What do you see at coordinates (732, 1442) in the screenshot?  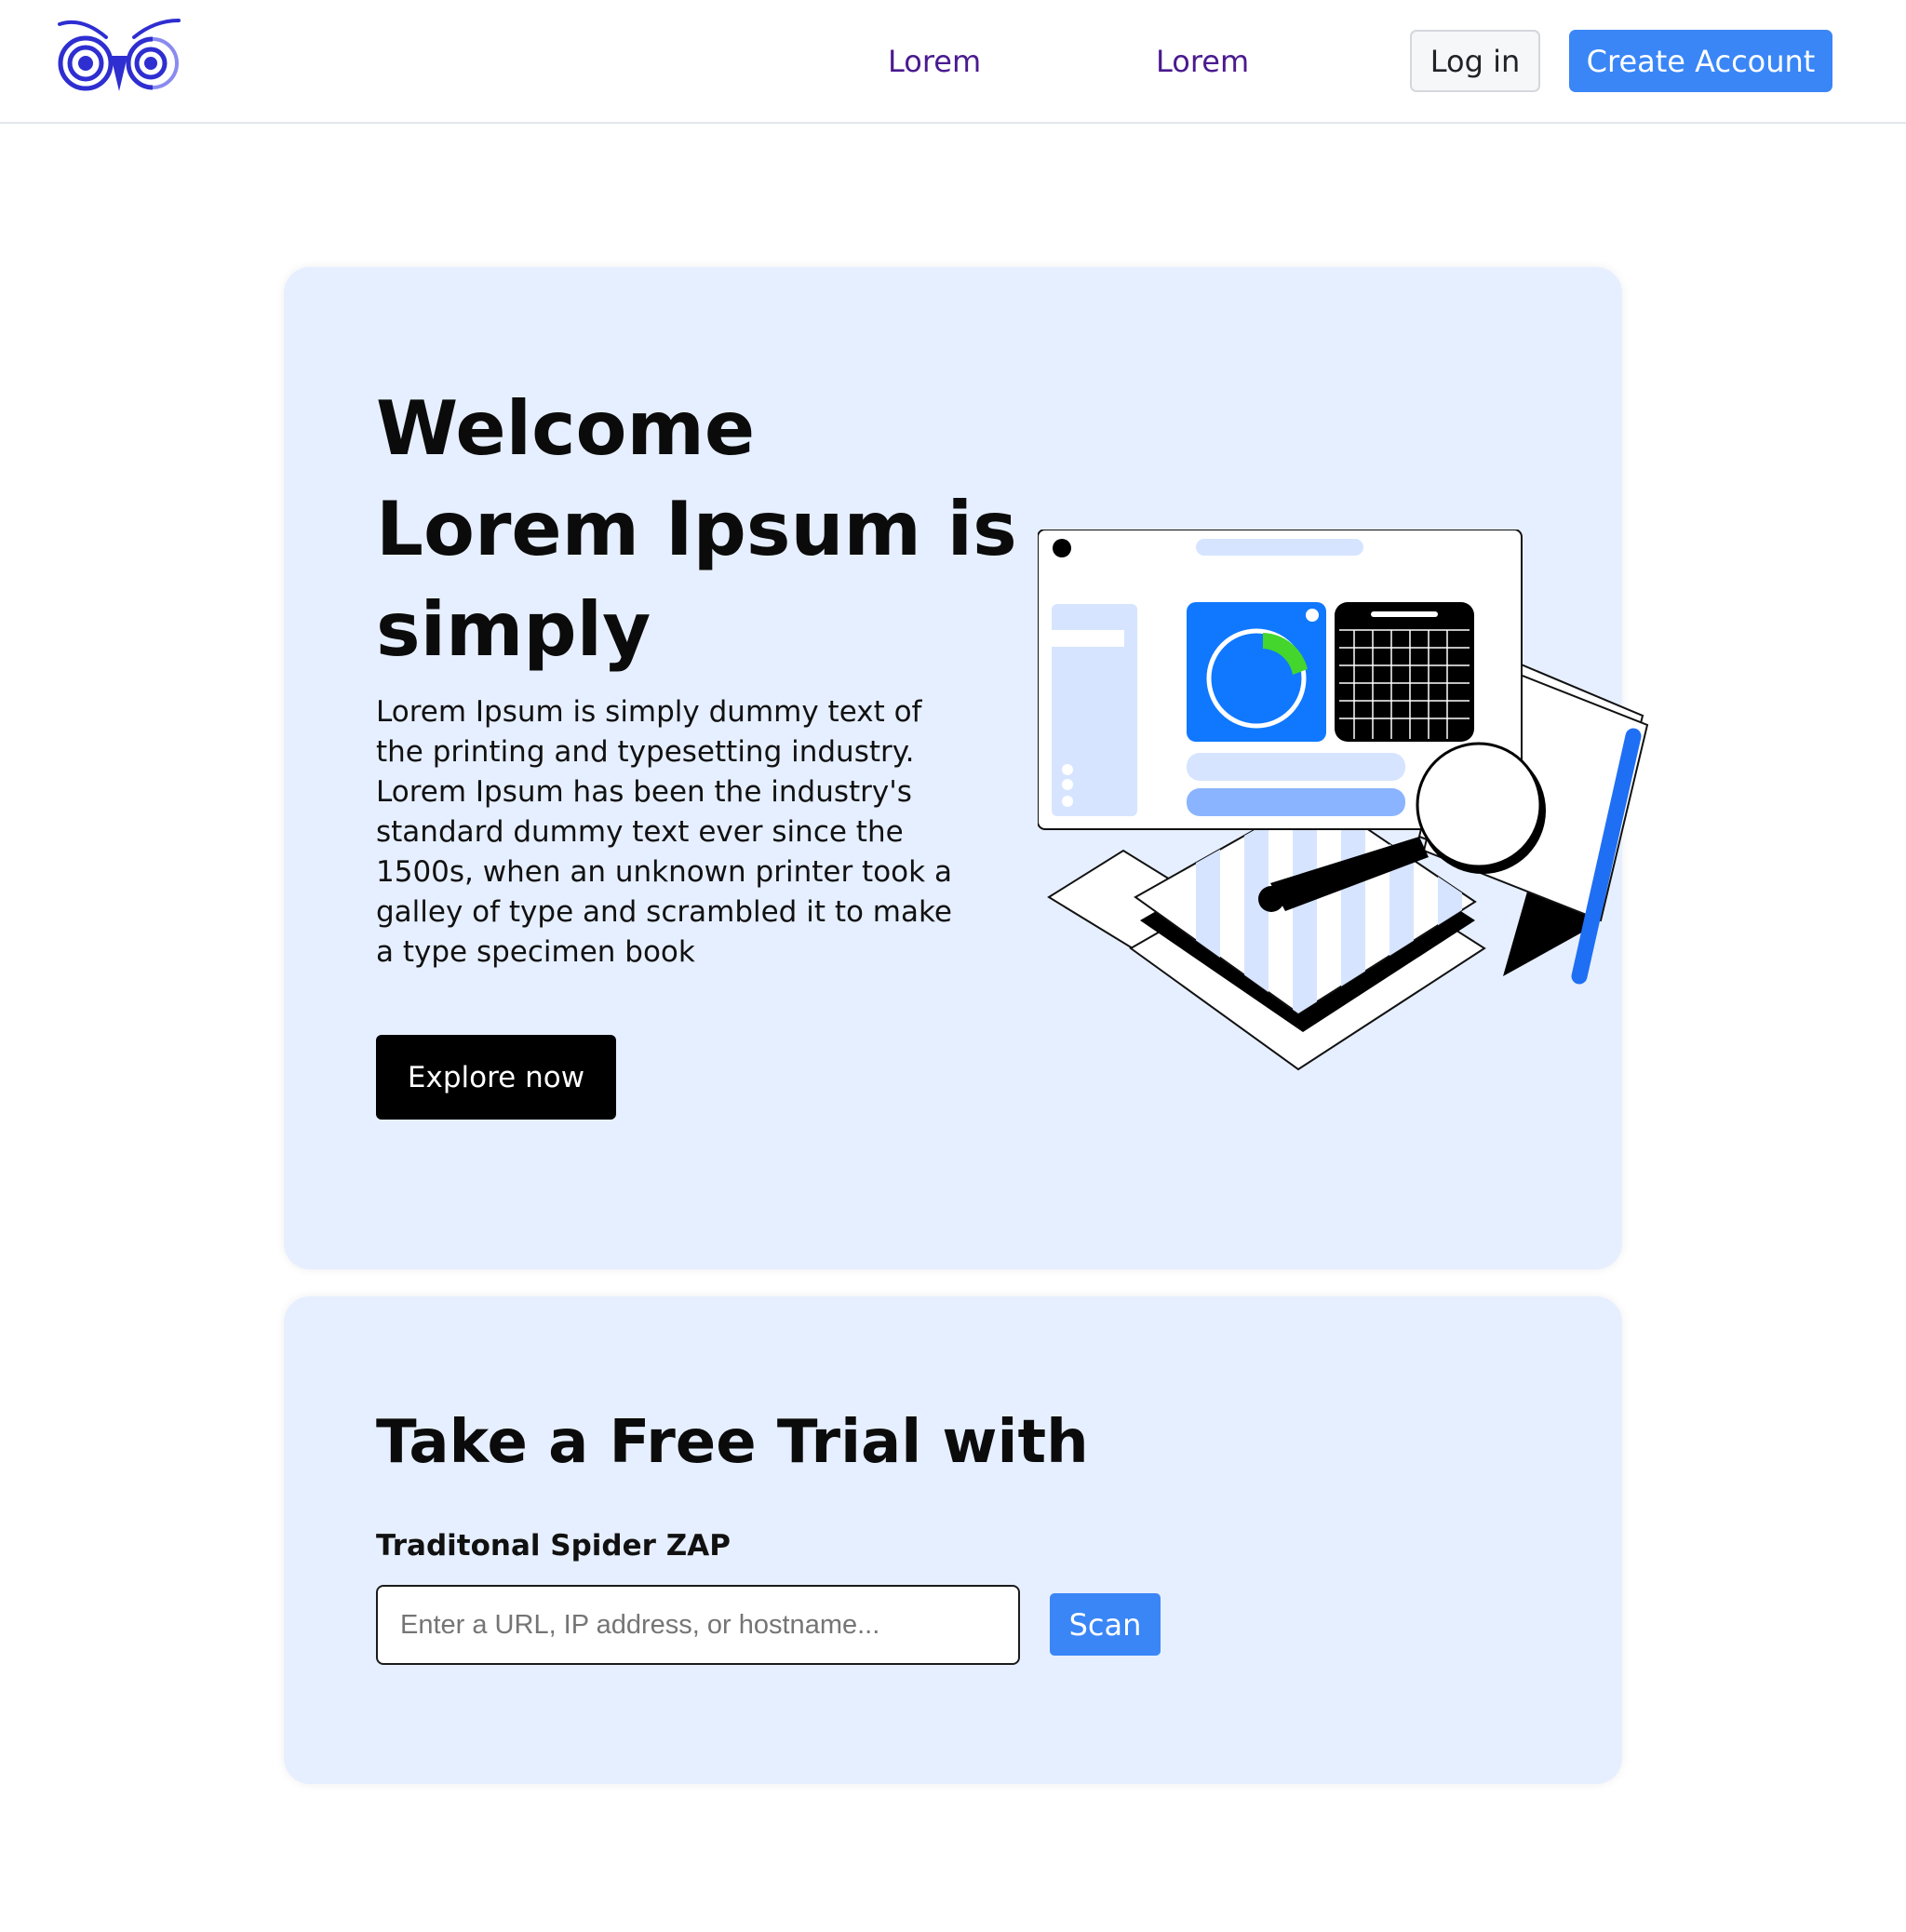 I see `trial-title: Take a Free Trial with` at bounding box center [732, 1442].